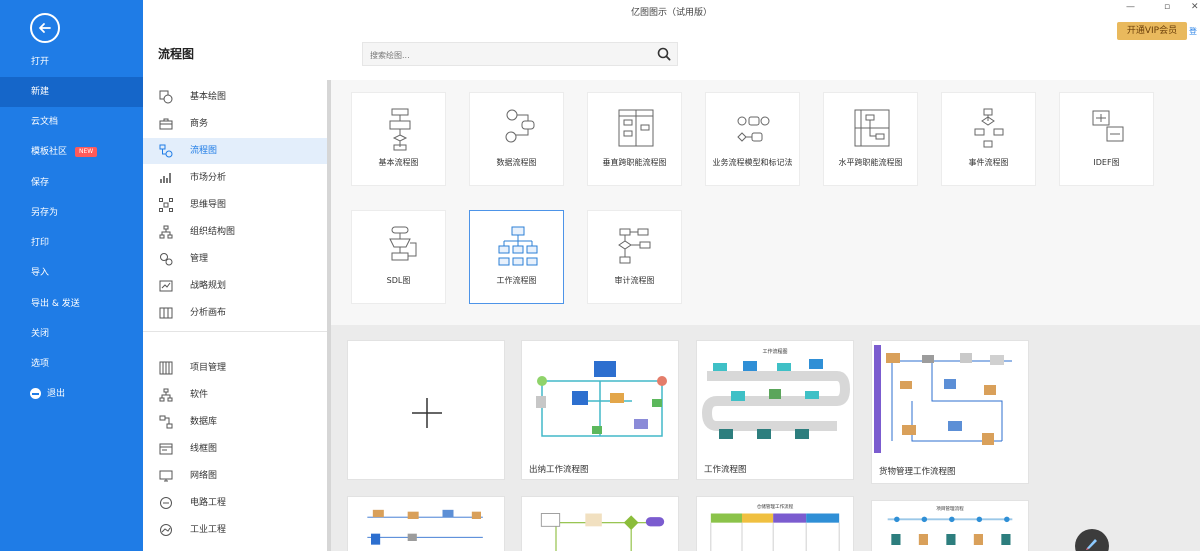 This screenshot has width=1200, height=551. Describe the element at coordinates (71, 394) in the screenshot. I see `menu-exit: 退出` at that location.